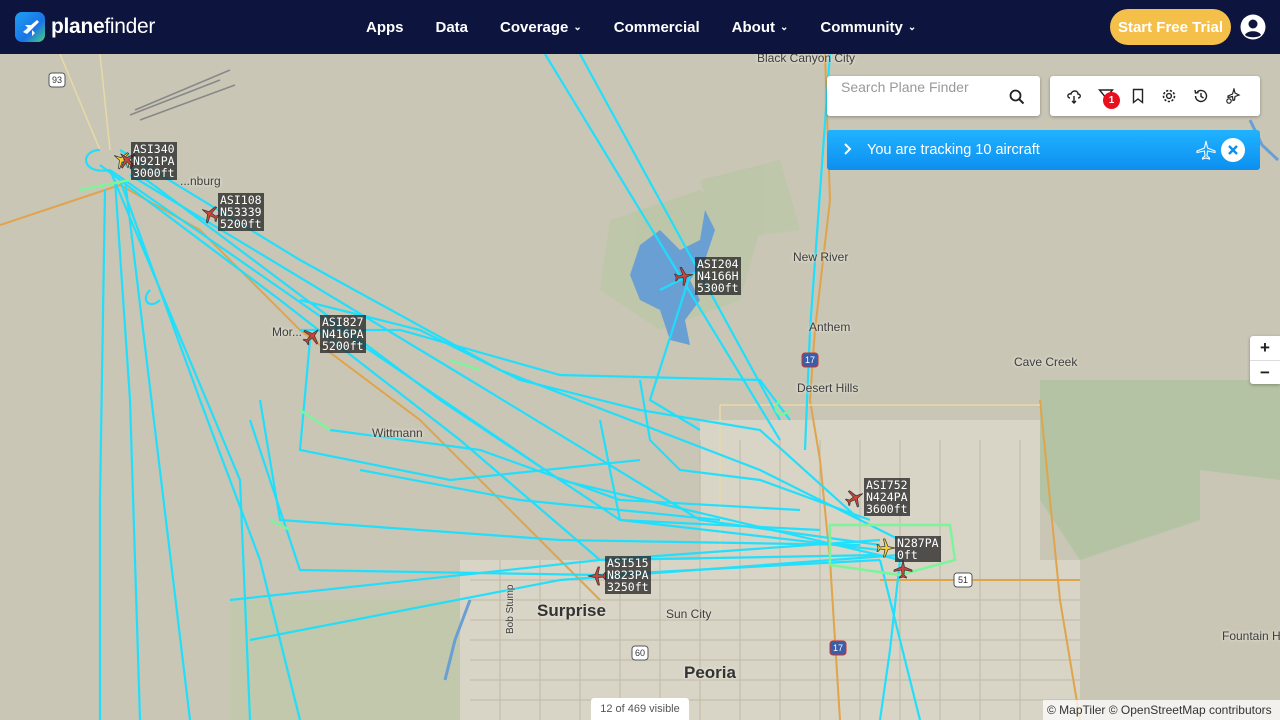 The height and width of the screenshot is (720, 1280). What do you see at coordinates (182, 95) in the screenshot?
I see `older-tracks` at bounding box center [182, 95].